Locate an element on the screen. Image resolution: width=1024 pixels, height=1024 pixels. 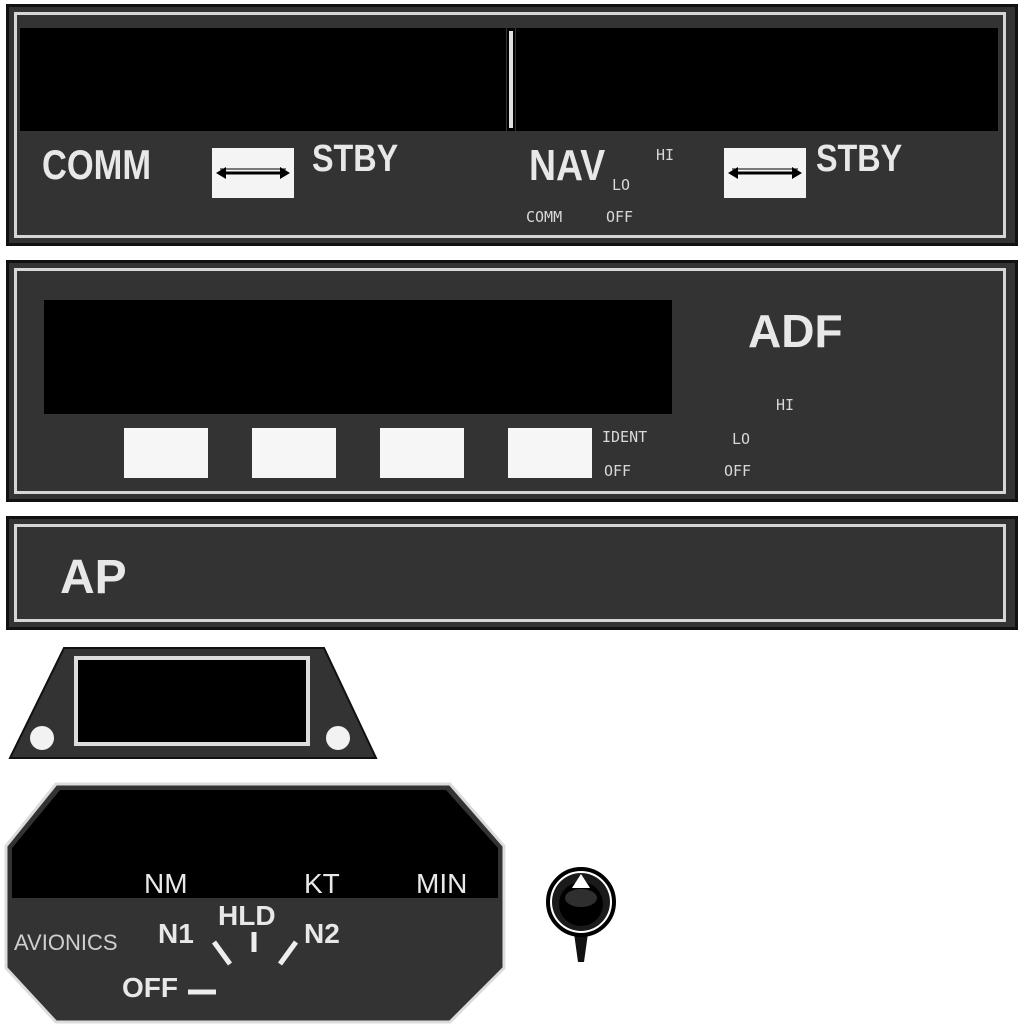
comm-swap-button is located at coordinates (253, 173).